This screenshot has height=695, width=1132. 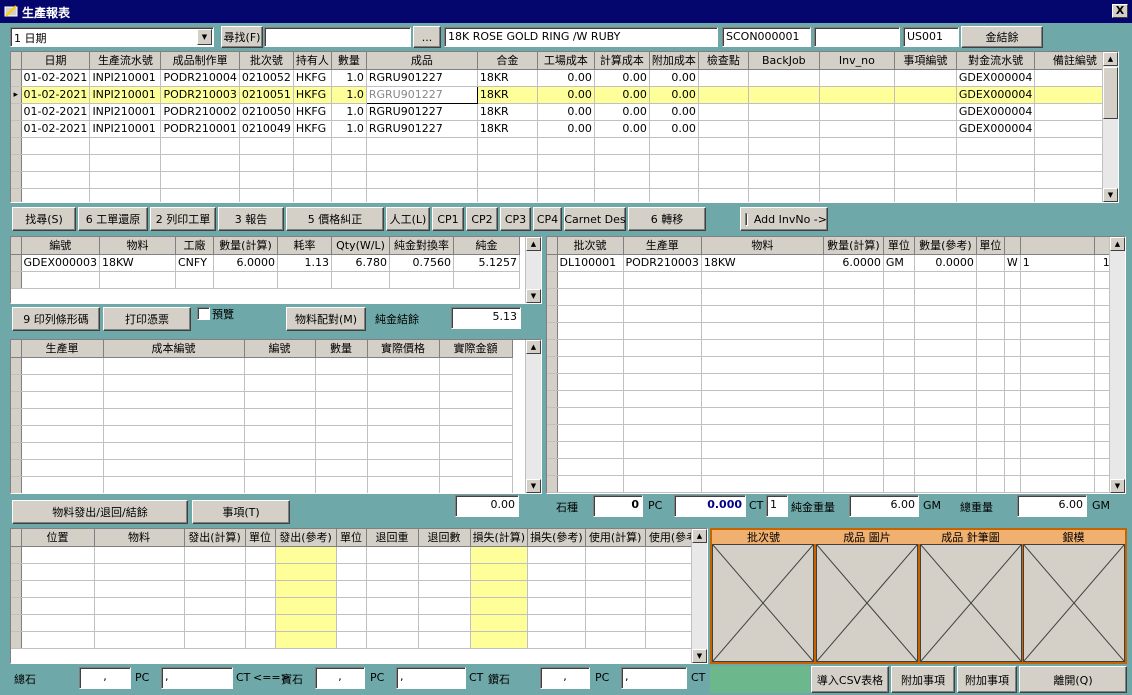 I want to click on table-cell: 5.1257, so click(x=486, y=263).